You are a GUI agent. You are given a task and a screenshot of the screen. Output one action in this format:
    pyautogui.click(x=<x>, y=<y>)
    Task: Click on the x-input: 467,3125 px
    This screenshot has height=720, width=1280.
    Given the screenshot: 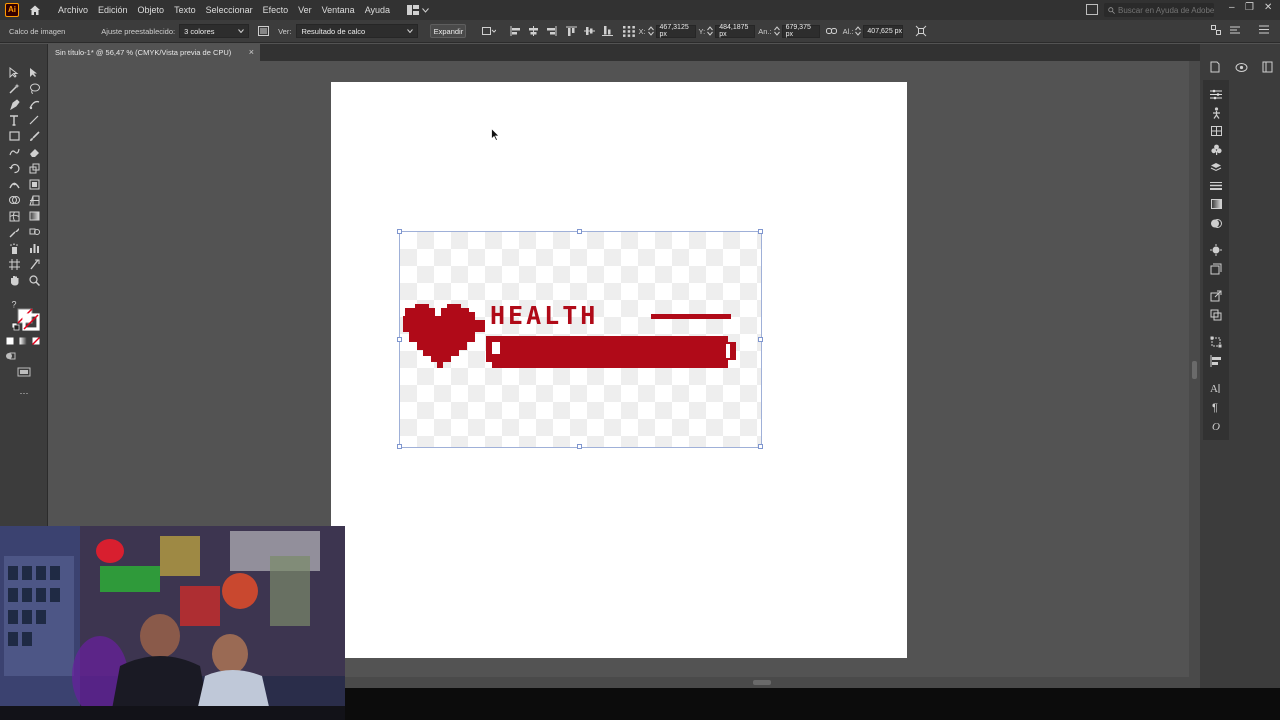 What is the action you would take?
    pyautogui.click(x=675, y=31)
    